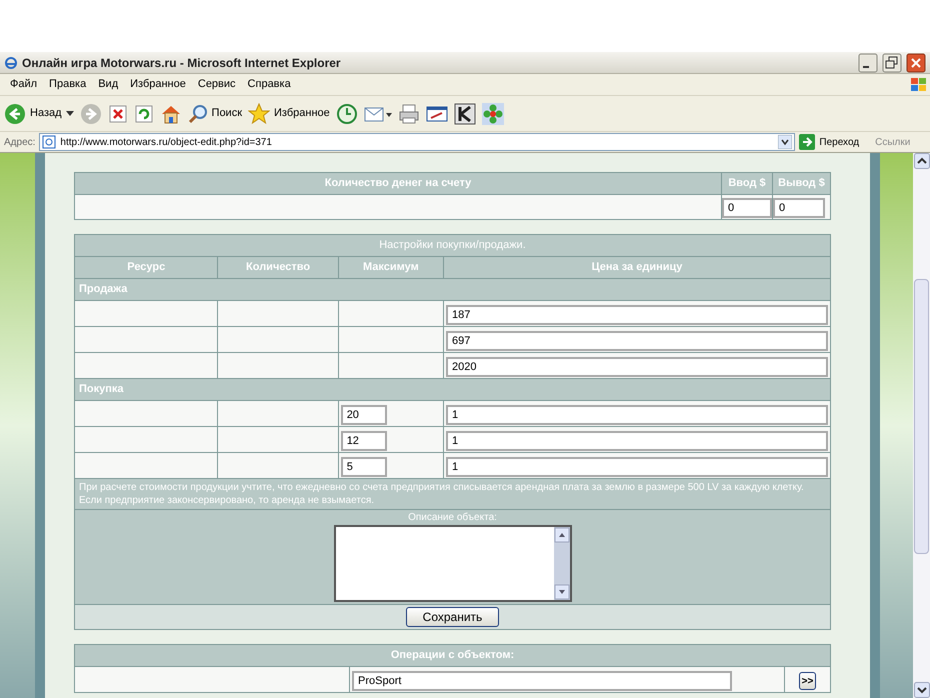 This screenshot has height=698, width=930. Describe the element at coordinates (452, 245) in the screenshot. I see `table-title: Настройки покупки/продажи.` at that location.